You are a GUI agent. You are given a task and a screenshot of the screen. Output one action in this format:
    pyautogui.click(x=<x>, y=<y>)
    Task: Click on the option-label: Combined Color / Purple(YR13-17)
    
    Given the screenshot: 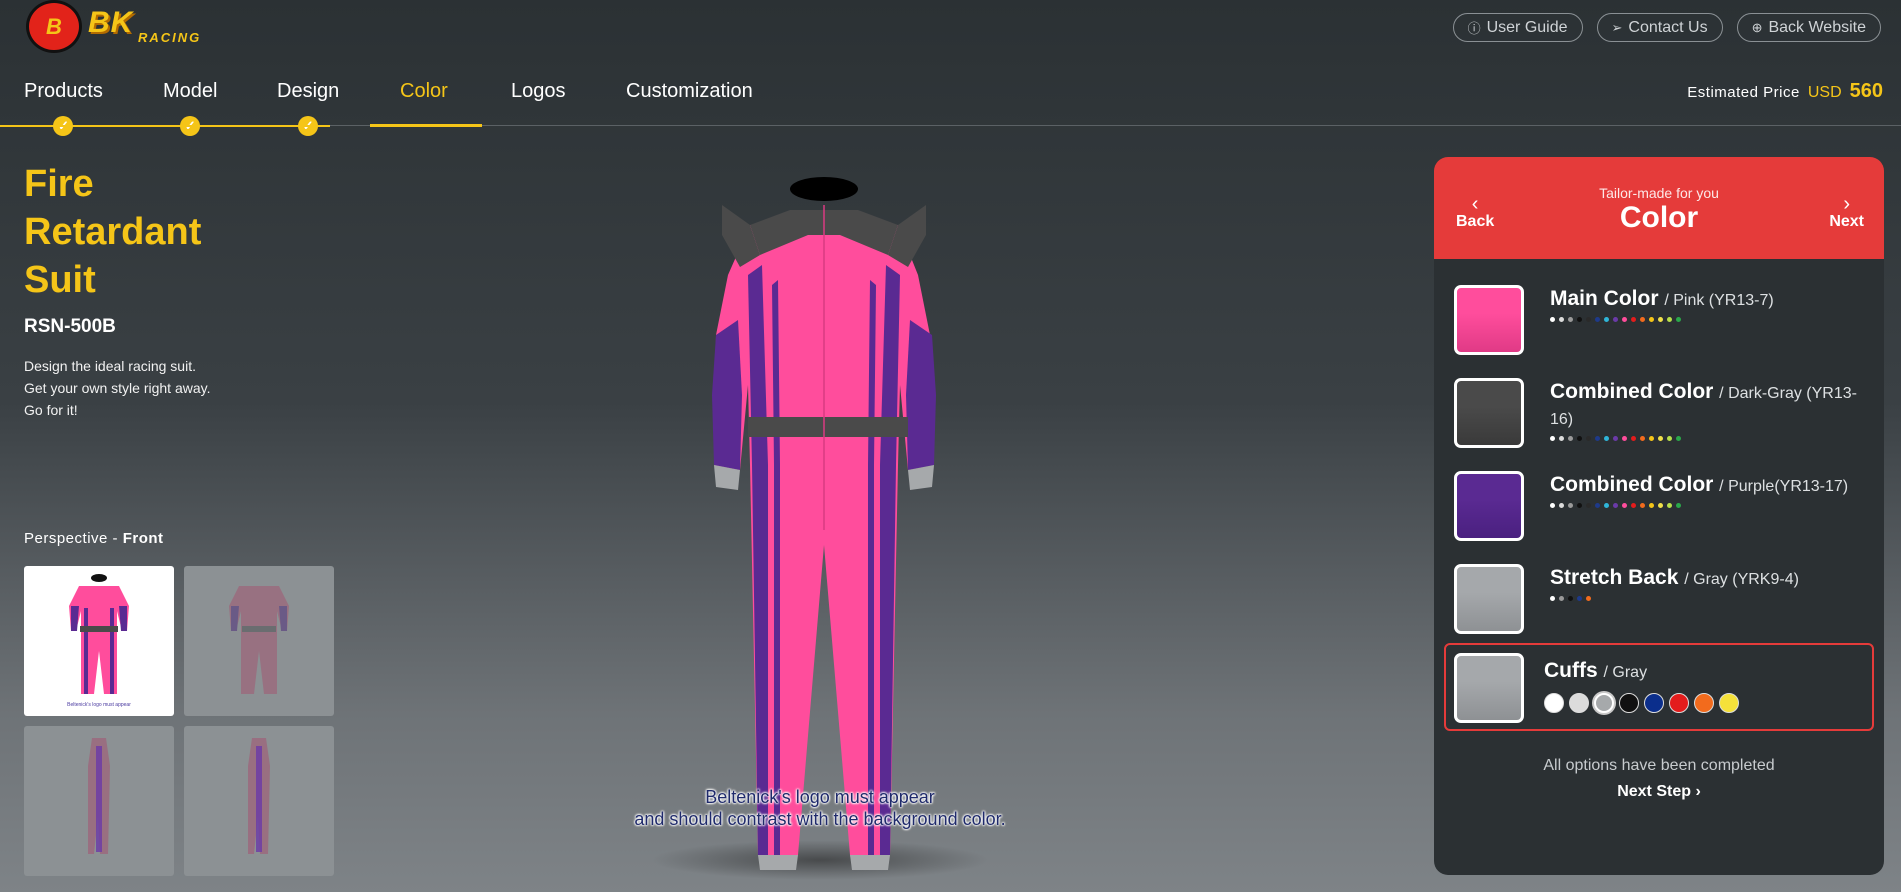 What is the action you would take?
    pyautogui.click(x=1710, y=486)
    